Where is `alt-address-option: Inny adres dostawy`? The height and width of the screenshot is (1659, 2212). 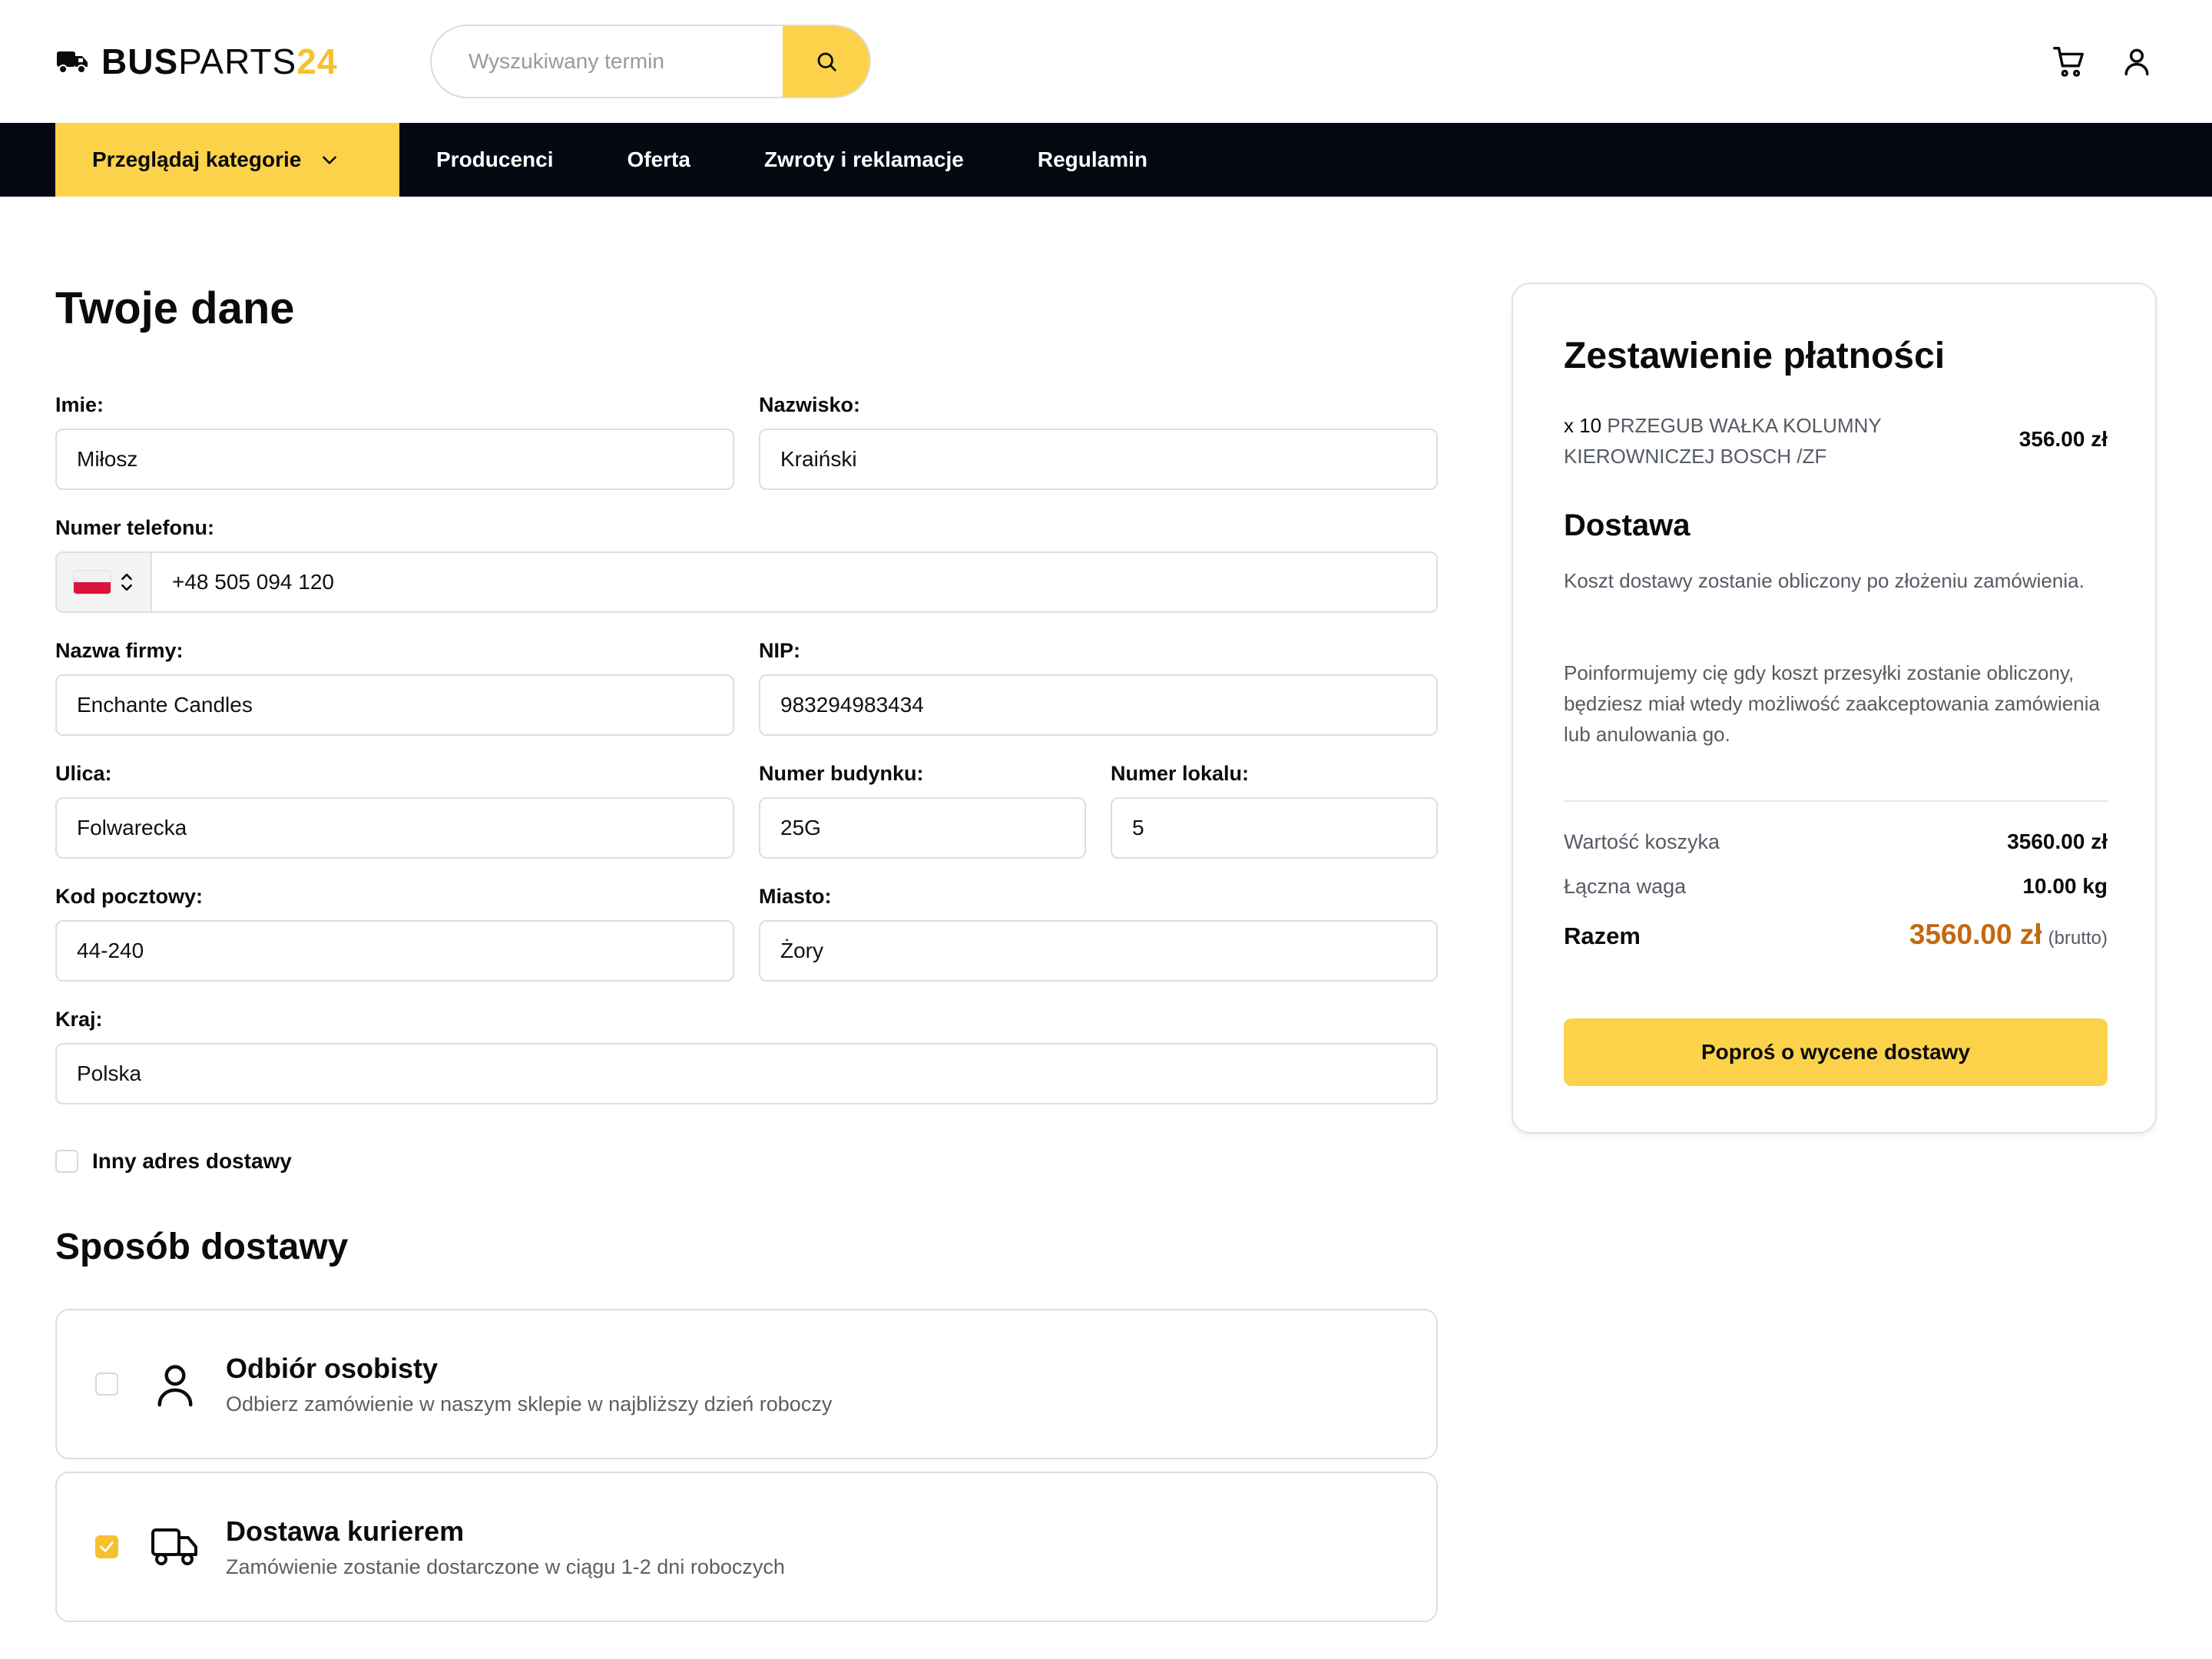 alt-address-option: Inny adres dostawy is located at coordinates (173, 1161).